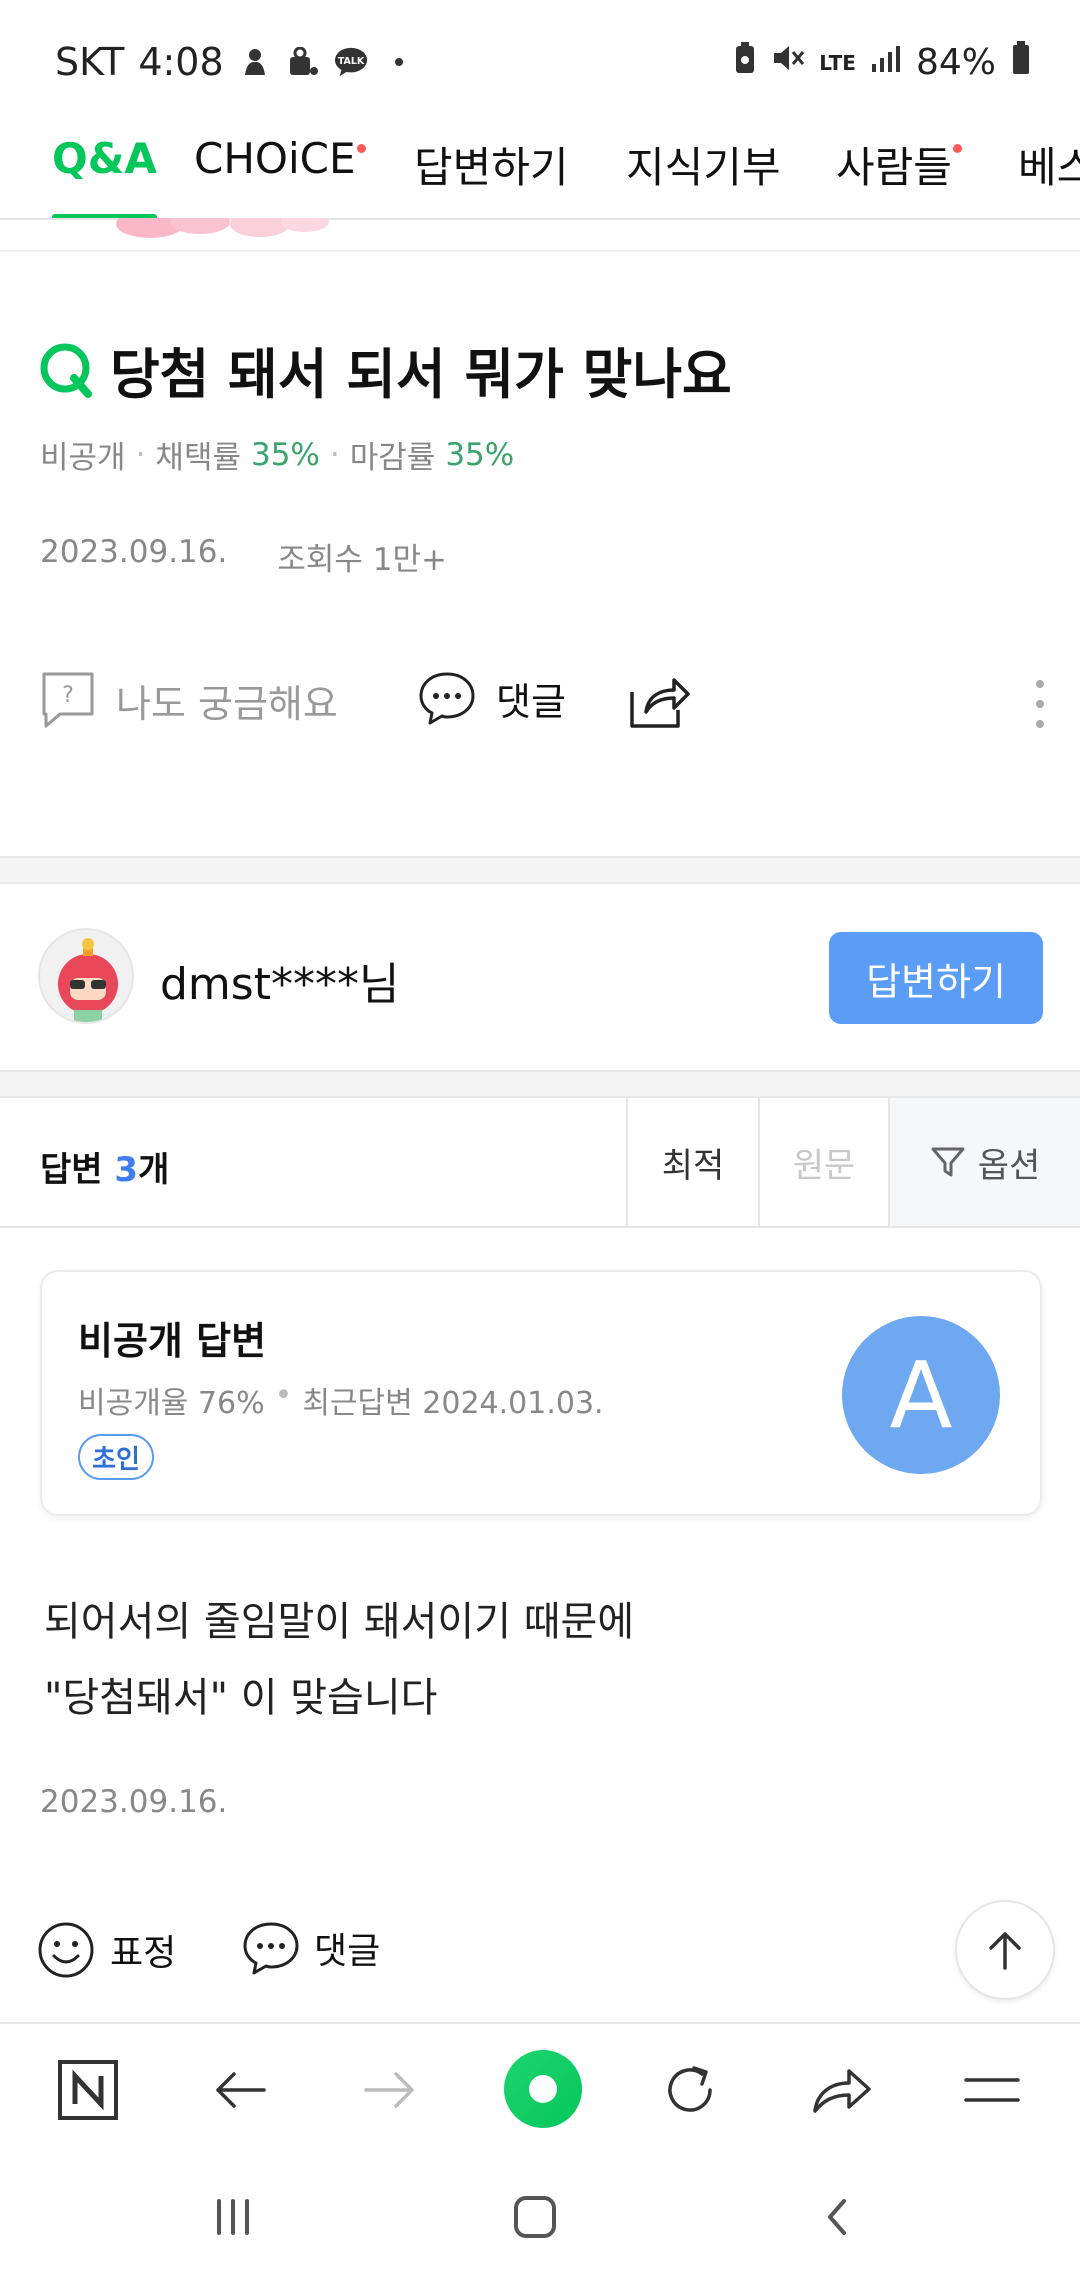 The image size is (1080, 2280). I want to click on user-avatar, so click(86, 976).